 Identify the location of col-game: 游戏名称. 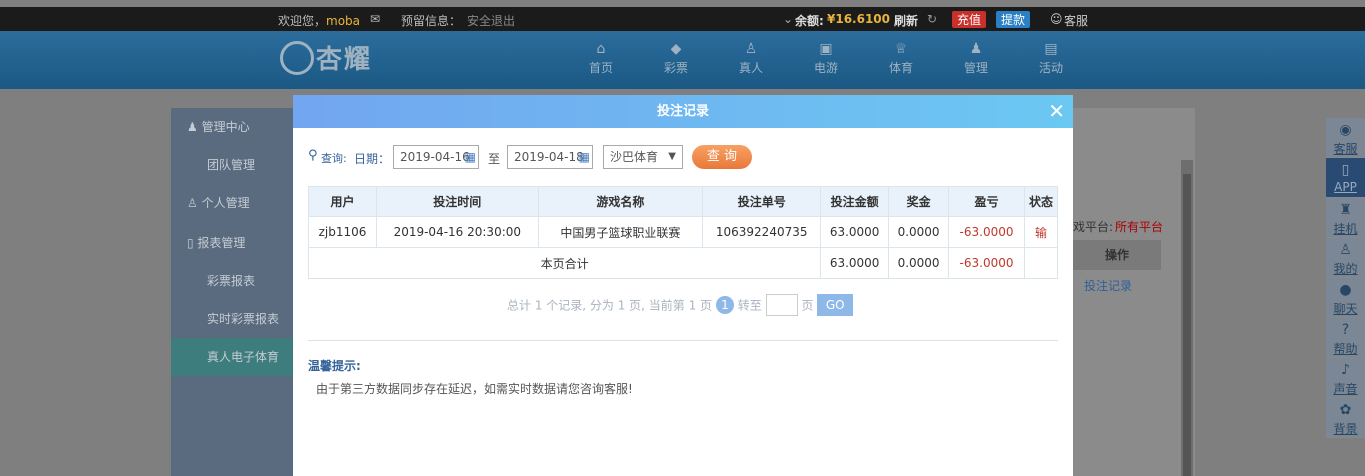
(620, 201).